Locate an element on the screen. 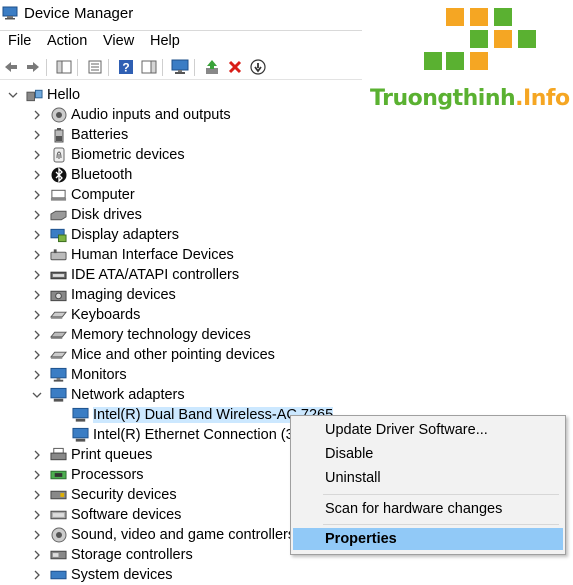  category-label: Mice and other pointing devices is located at coordinates (173, 355).